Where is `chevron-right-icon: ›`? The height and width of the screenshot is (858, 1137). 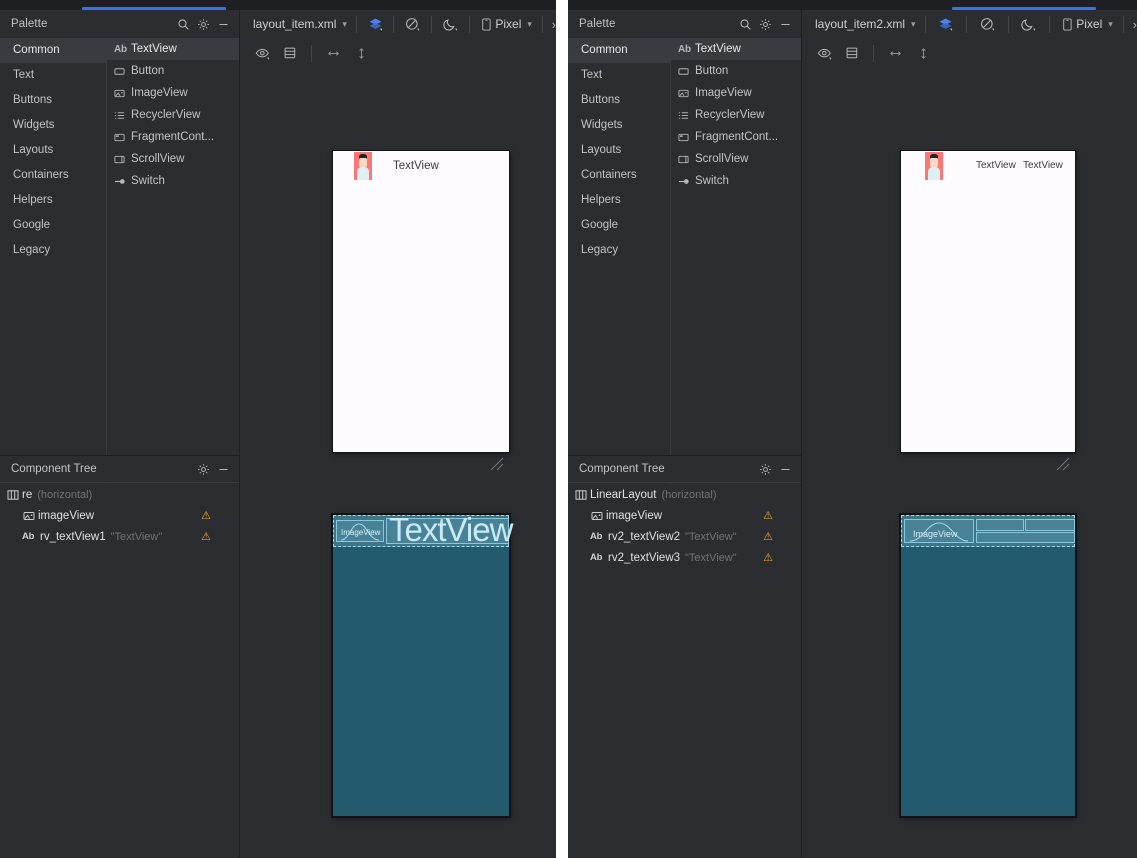 chevron-right-icon: › is located at coordinates (1135, 24).